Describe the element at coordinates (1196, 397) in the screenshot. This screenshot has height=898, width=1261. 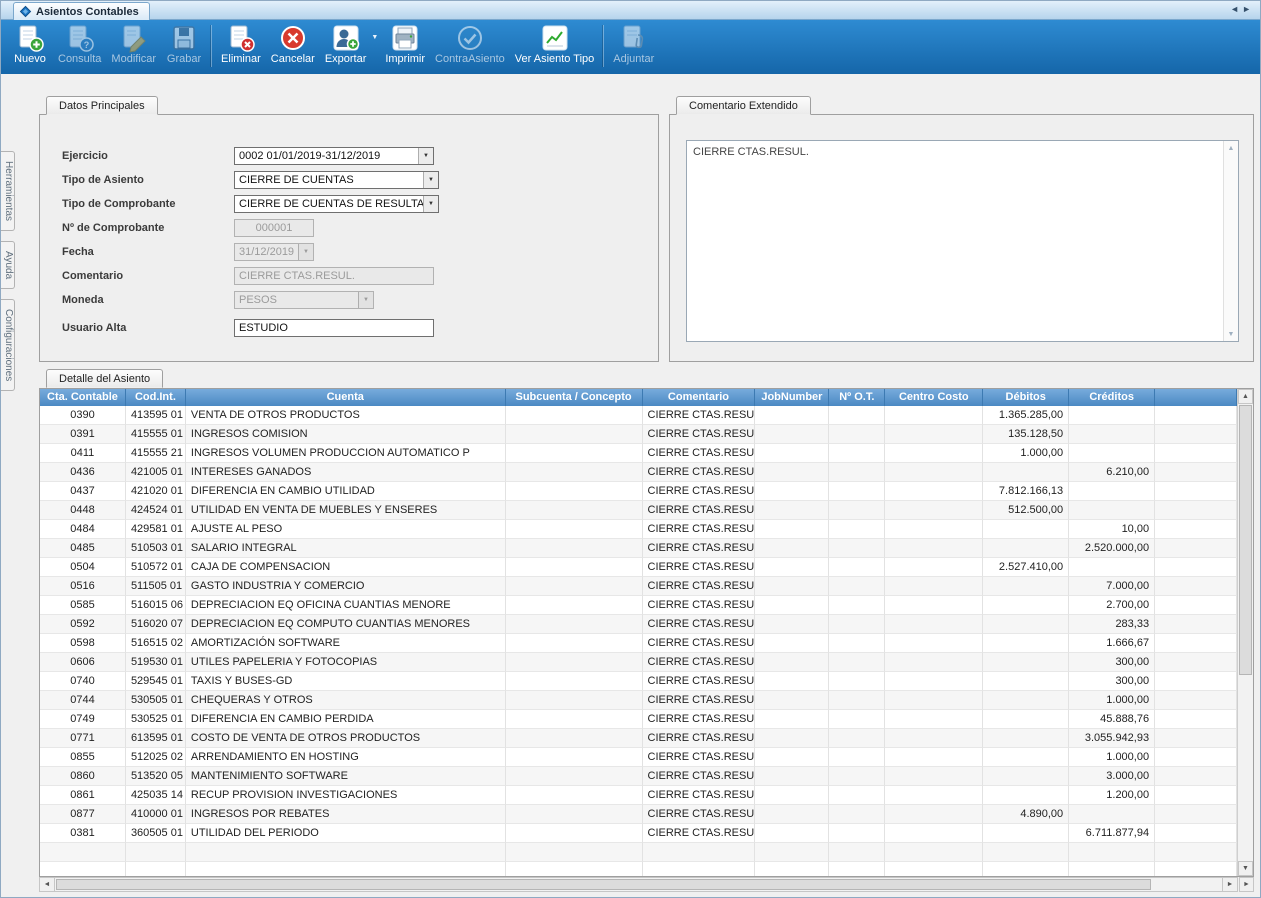
I see `column-header` at that location.